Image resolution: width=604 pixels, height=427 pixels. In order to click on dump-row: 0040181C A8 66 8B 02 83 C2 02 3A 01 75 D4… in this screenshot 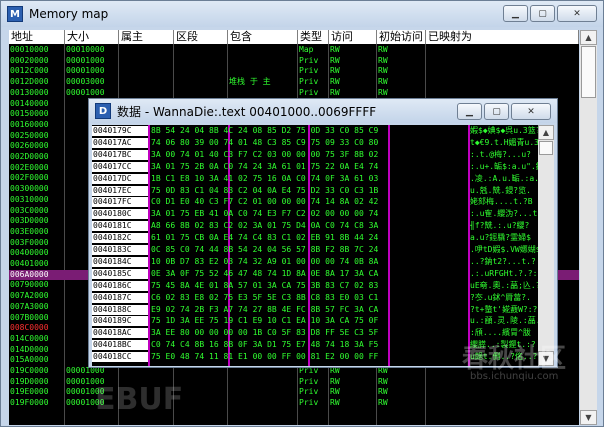, I will do `click(315, 226)`.